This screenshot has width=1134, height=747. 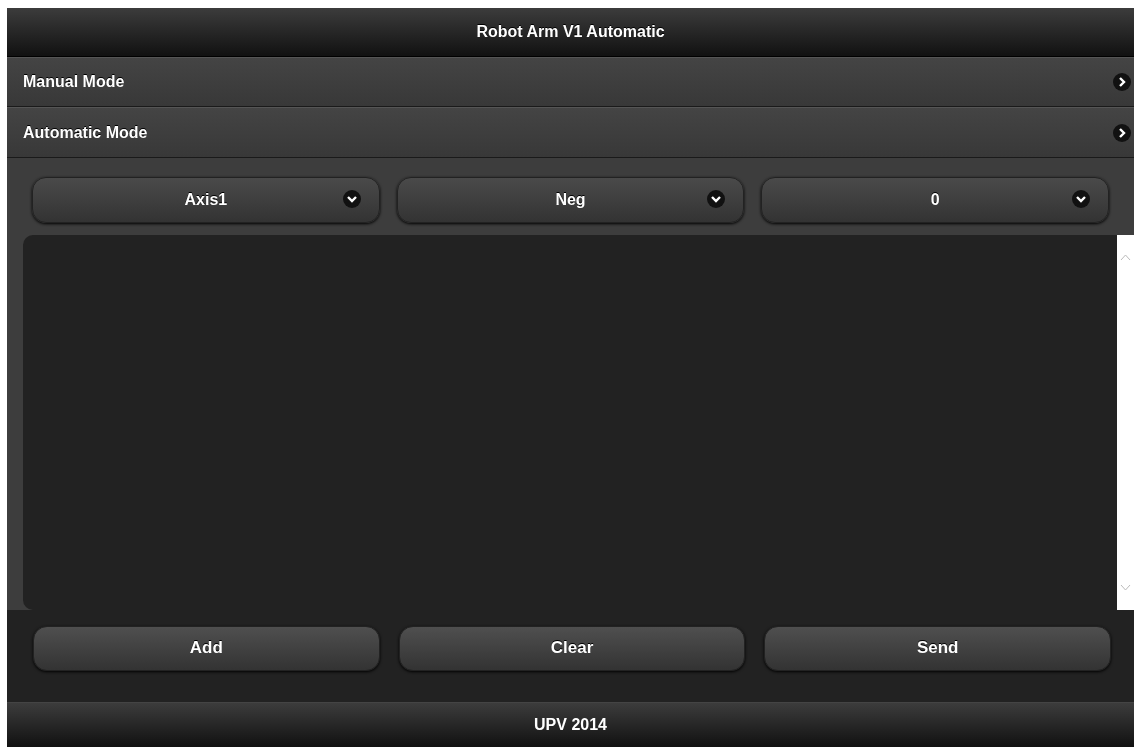 What do you see at coordinates (206, 199) in the screenshot?
I see `dropdown-select: Axis1` at bounding box center [206, 199].